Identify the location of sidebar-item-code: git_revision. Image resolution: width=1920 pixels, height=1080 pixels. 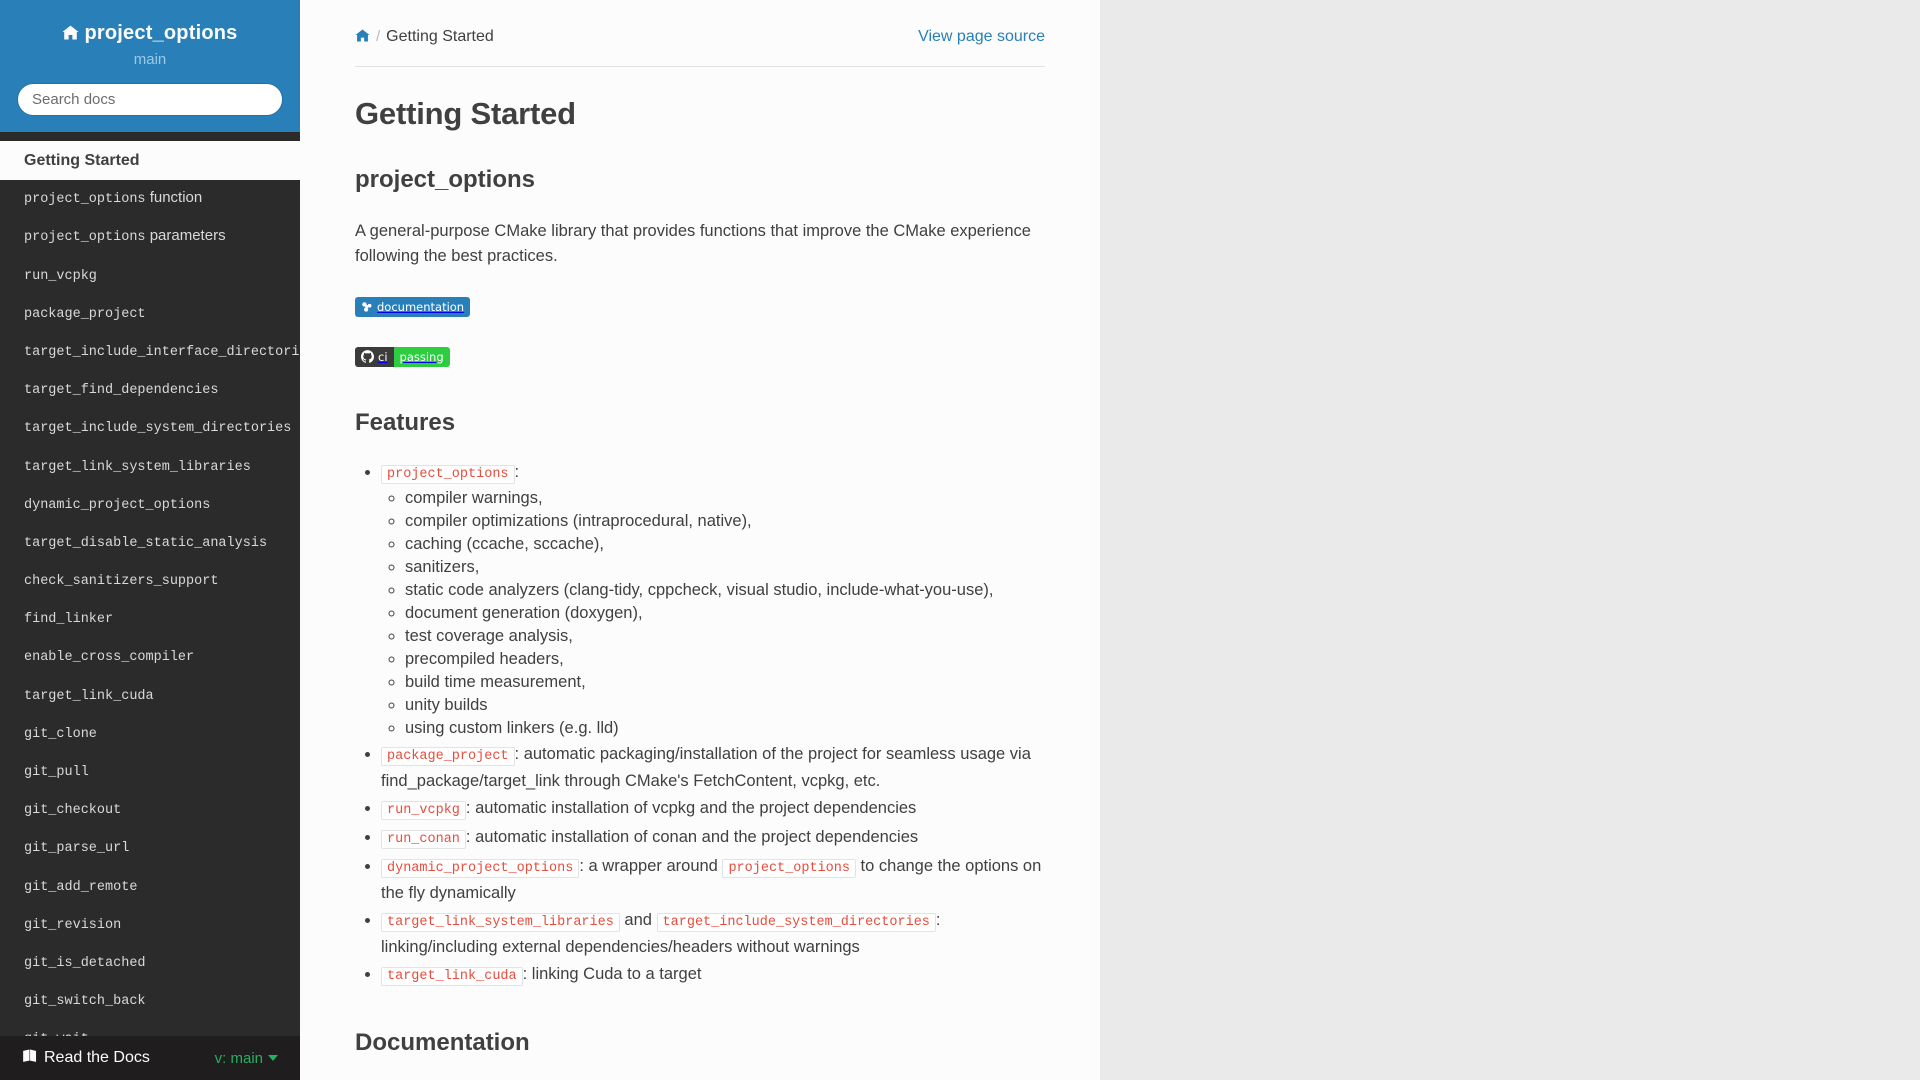
(73, 925).